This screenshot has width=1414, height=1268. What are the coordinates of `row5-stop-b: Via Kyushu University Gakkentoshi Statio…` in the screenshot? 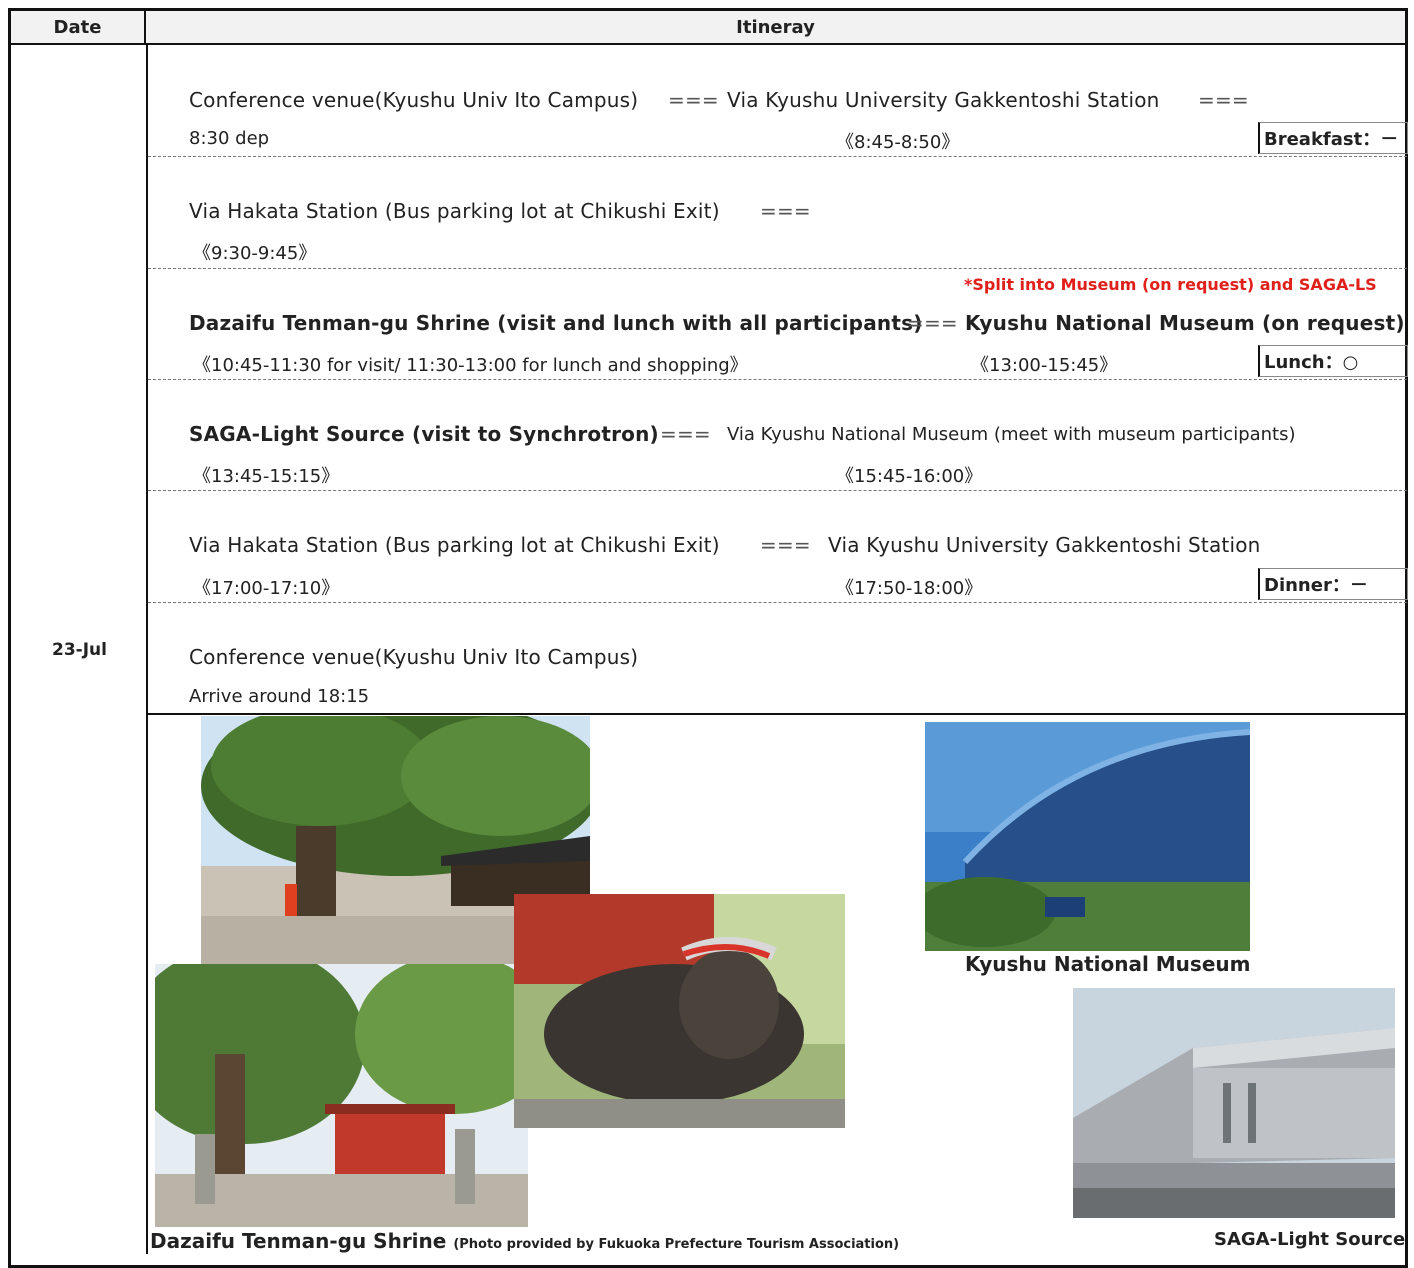 It's located at (1044, 545).